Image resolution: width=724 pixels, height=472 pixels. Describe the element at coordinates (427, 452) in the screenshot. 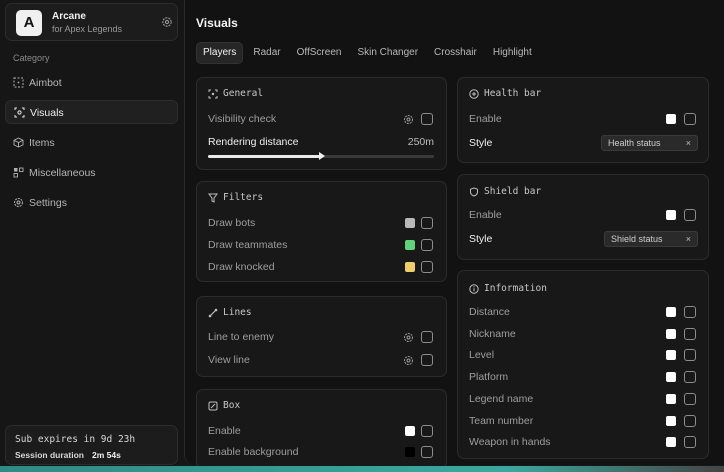

I see `box-enable-background-checkbox` at that location.